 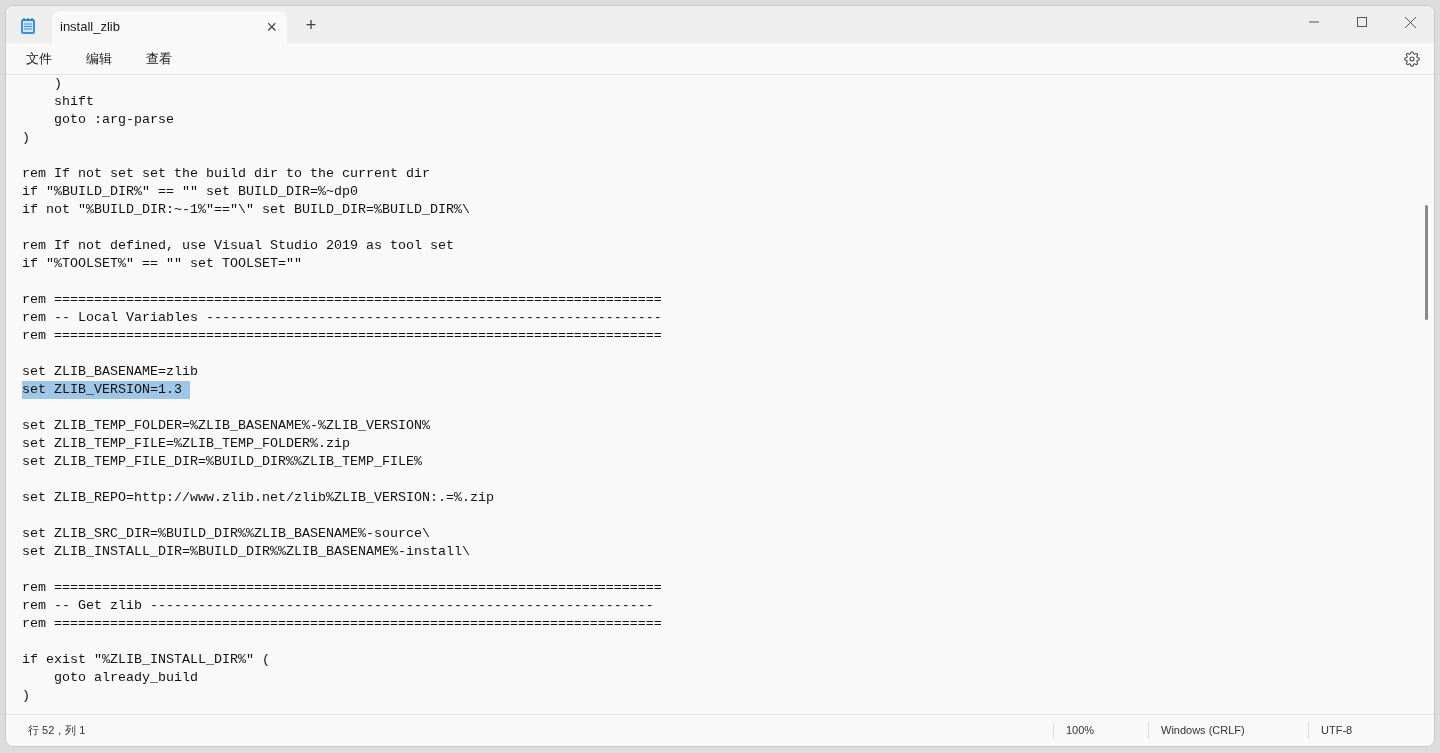 What do you see at coordinates (110, 372) in the screenshot?
I see `code-line: set ZLIB_BASENAME=zlib` at bounding box center [110, 372].